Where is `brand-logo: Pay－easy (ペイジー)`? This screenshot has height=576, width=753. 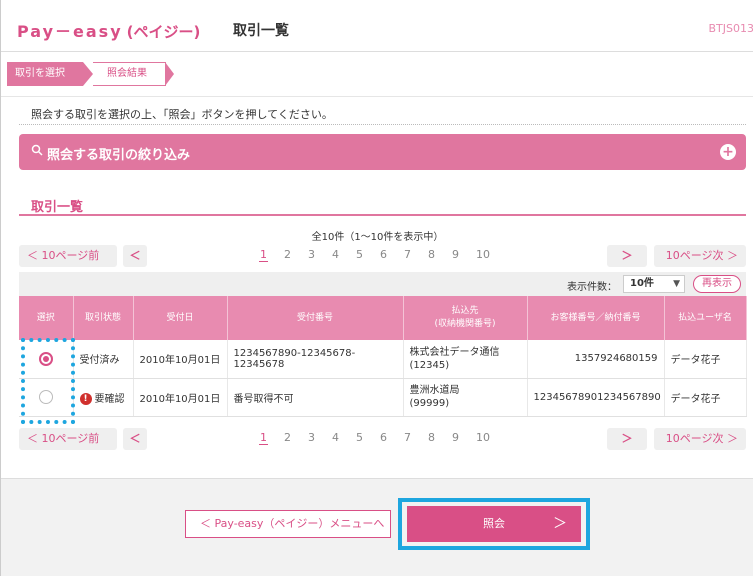 brand-logo: Pay－easy (ペイジー) is located at coordinates (108, 30).